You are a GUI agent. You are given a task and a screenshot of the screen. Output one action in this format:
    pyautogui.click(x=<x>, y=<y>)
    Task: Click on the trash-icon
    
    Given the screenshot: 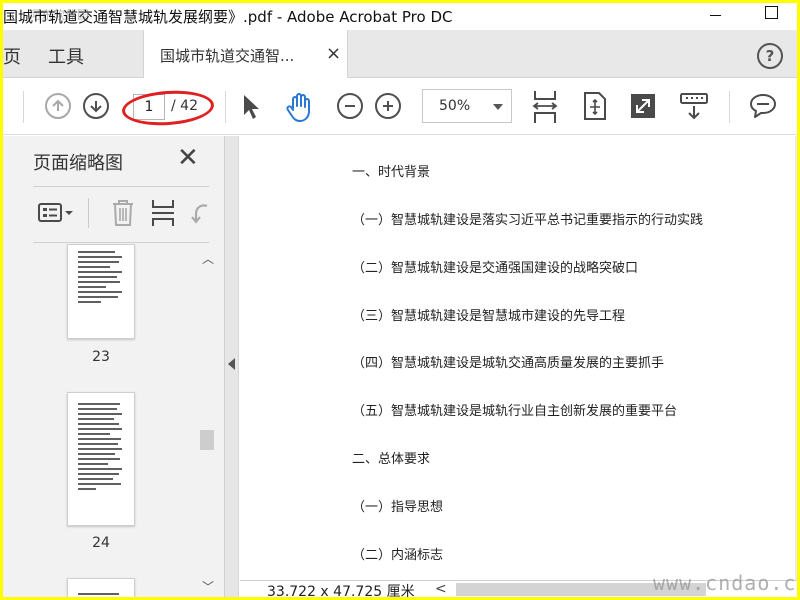 What is the action you would take?
    pyautogui.click(x=123, y=213)
    